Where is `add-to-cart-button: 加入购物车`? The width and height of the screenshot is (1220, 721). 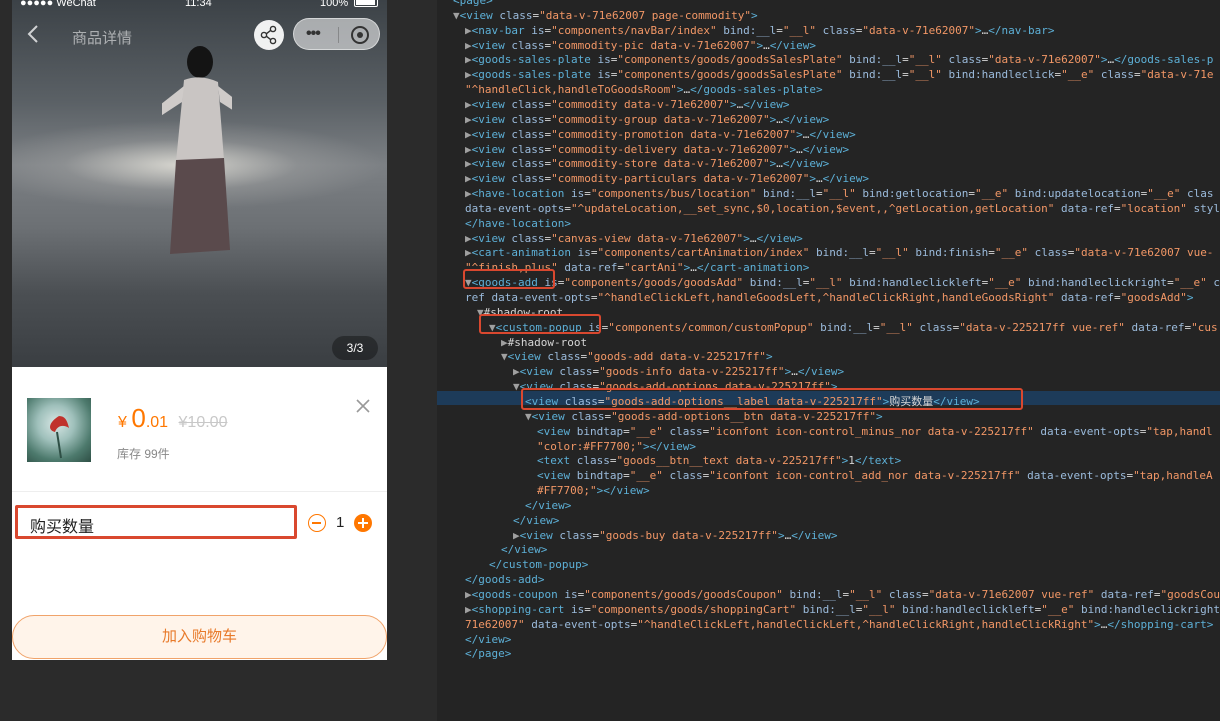 add-to-cart-button: 加入购物车 is located at coordinates (199, 637).